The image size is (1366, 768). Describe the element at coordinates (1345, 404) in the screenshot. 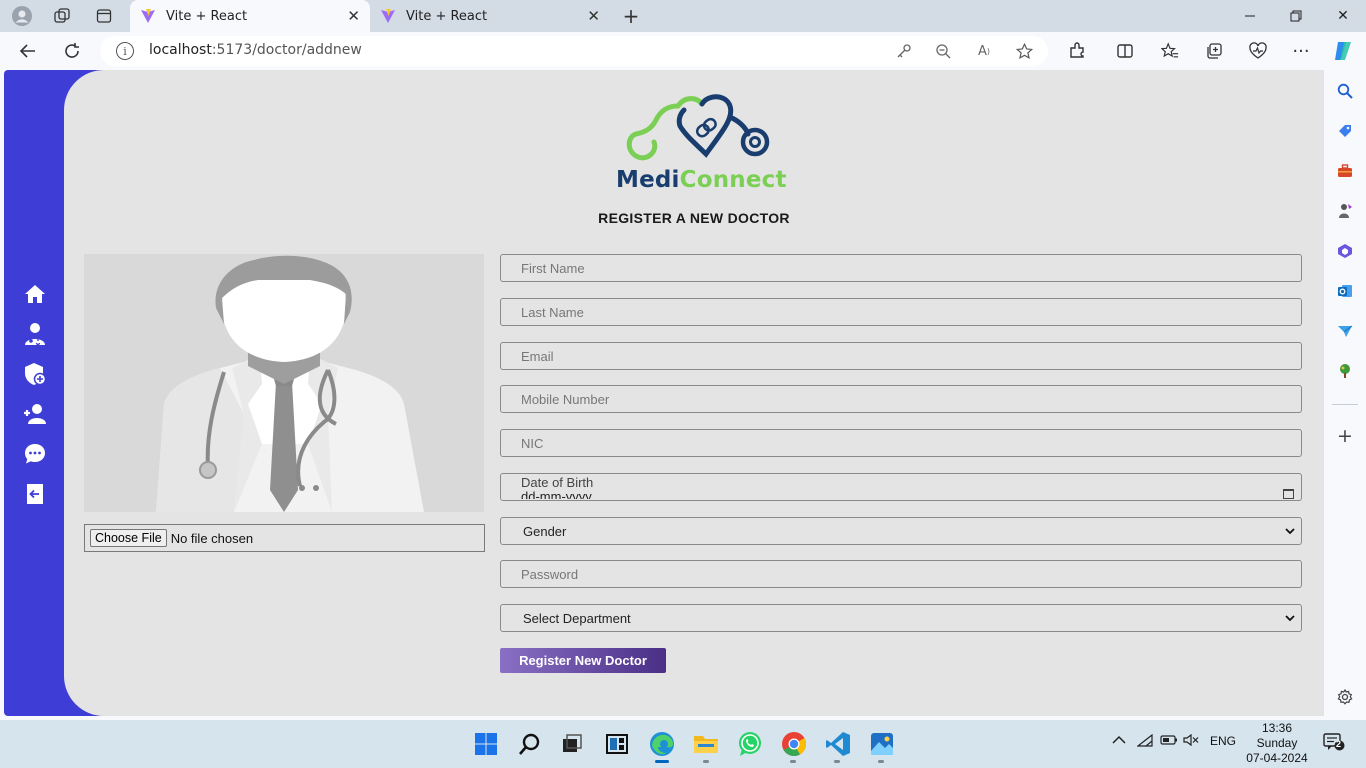

I see `edge-sidebar-divider` at that location.